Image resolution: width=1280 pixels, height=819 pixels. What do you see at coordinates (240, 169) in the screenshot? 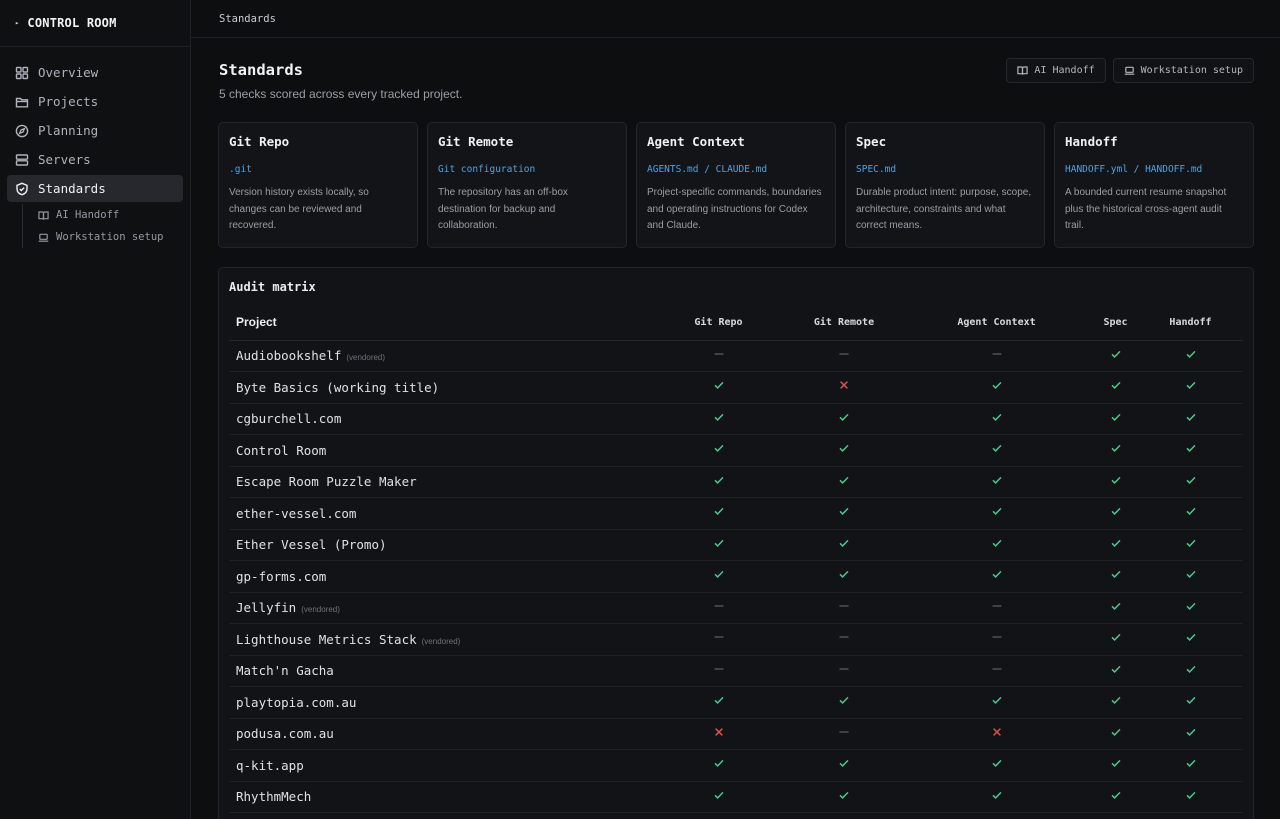
I see `card-file: .git` at bounding box center [240, 169].